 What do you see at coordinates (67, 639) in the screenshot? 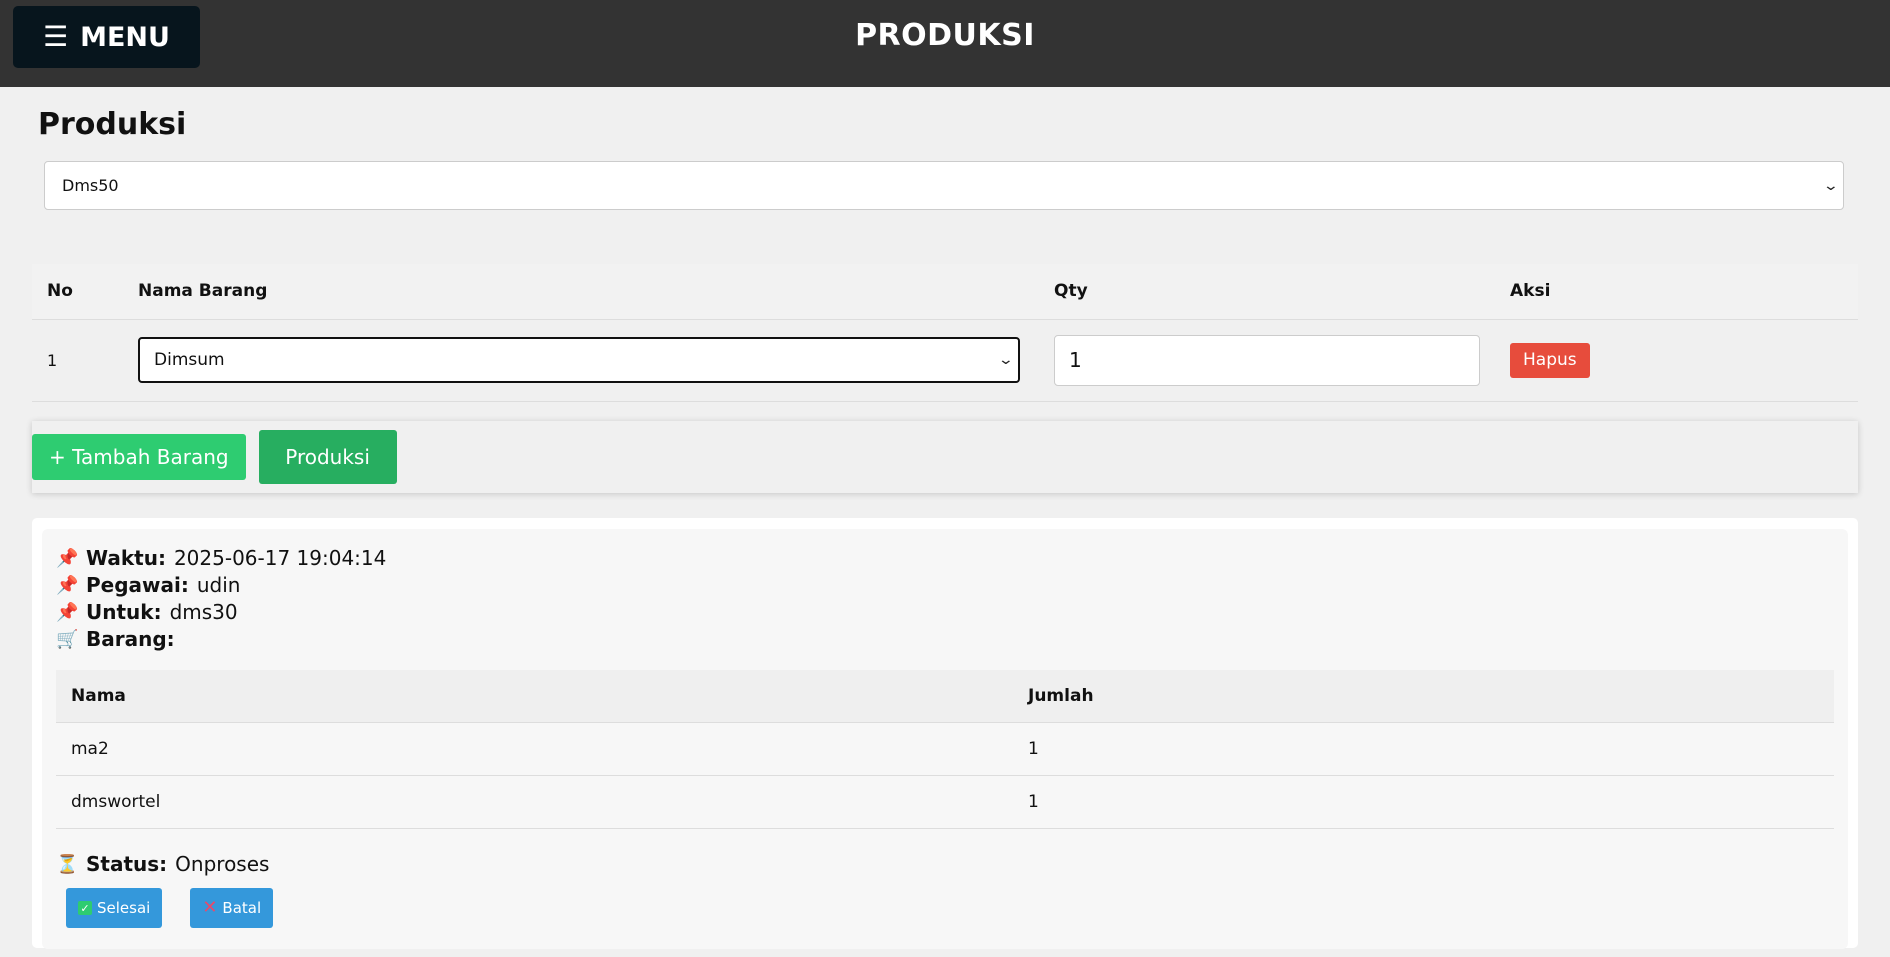
I see `shopping-cart-icon: 🛒` at bounding box center [67, 639].